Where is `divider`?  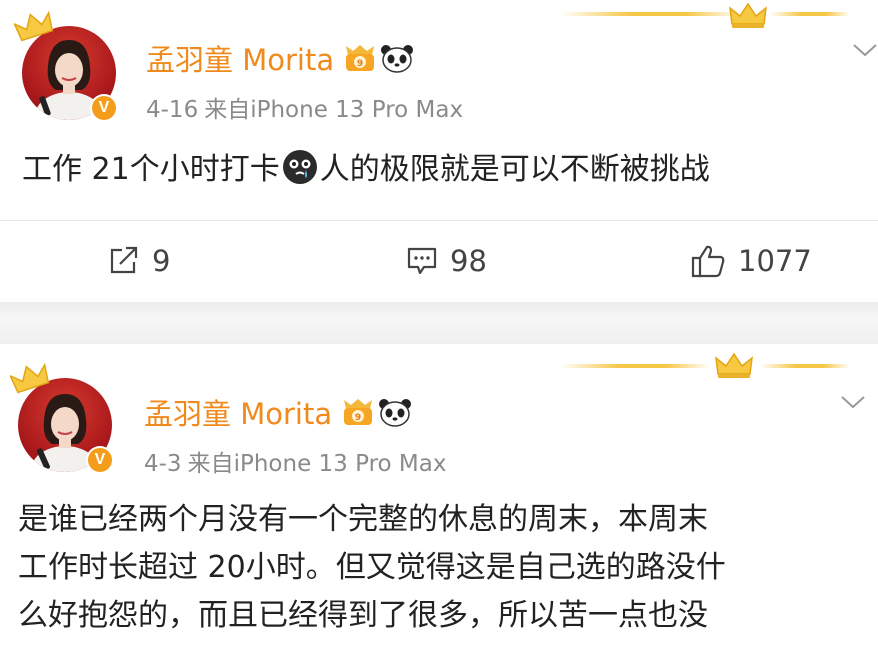
divider is located at coordinates (439, 220).